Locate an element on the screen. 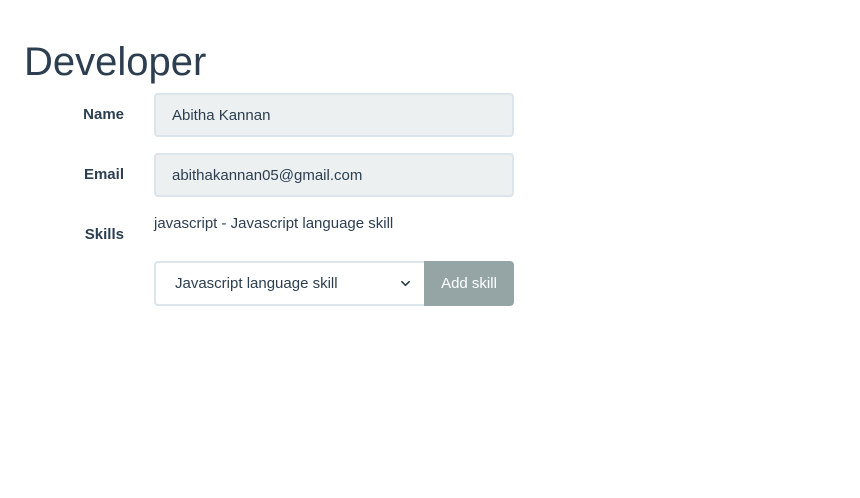  add-skill-button: Add skill is located at coordinates (469, 283).